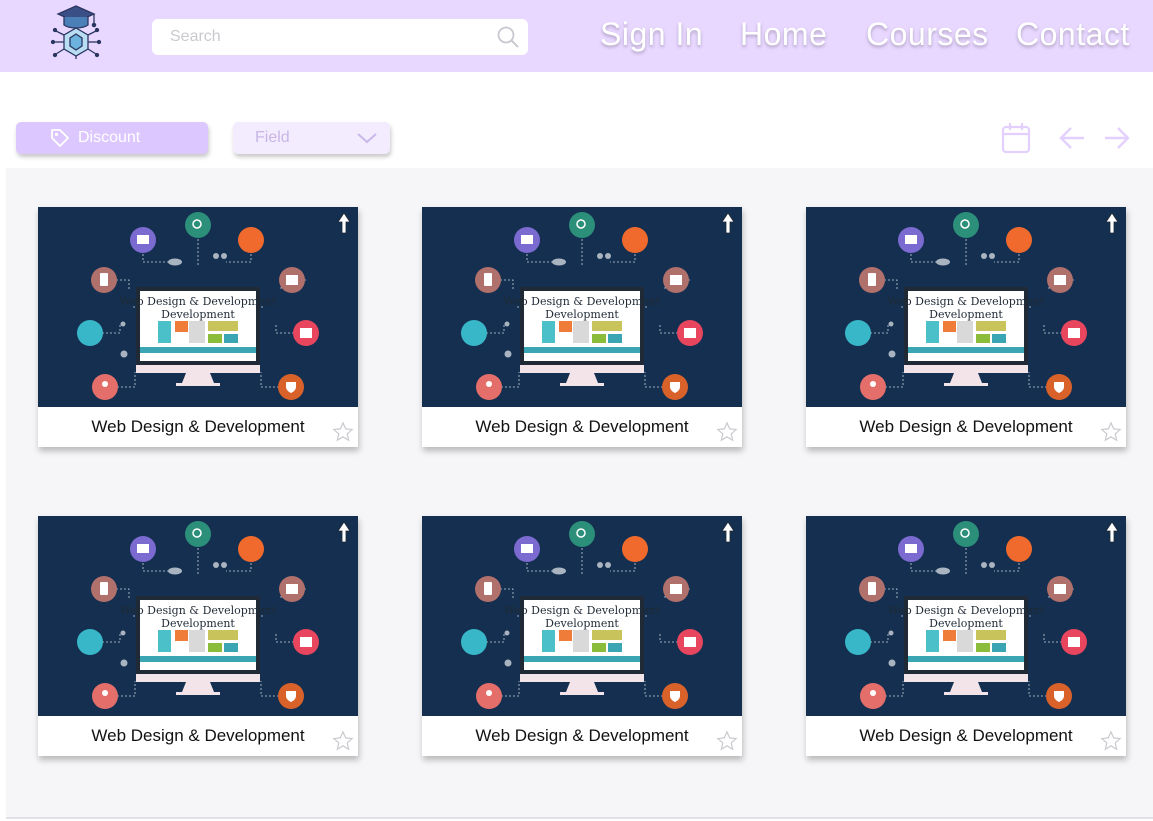 The image size is (1153, 821). What do you see at coordinates (1073, 34) in the screenshot?
I see `nav-contact: Contact` at bounding box center [1073, 34].